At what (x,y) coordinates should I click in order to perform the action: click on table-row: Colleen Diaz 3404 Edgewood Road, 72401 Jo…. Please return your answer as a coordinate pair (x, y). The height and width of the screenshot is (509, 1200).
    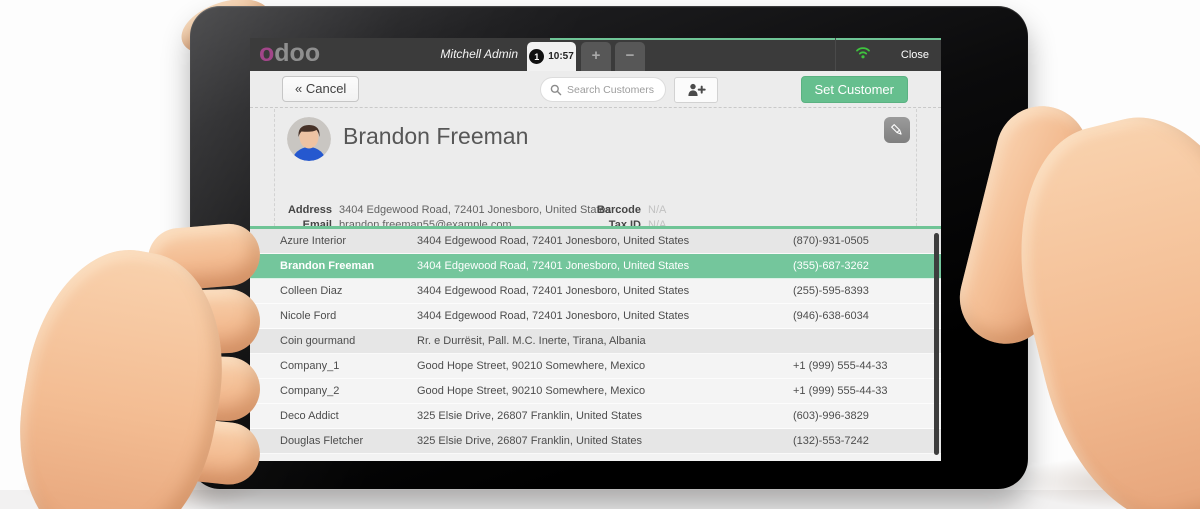
    Looking at the image, I should click on (595, 291).